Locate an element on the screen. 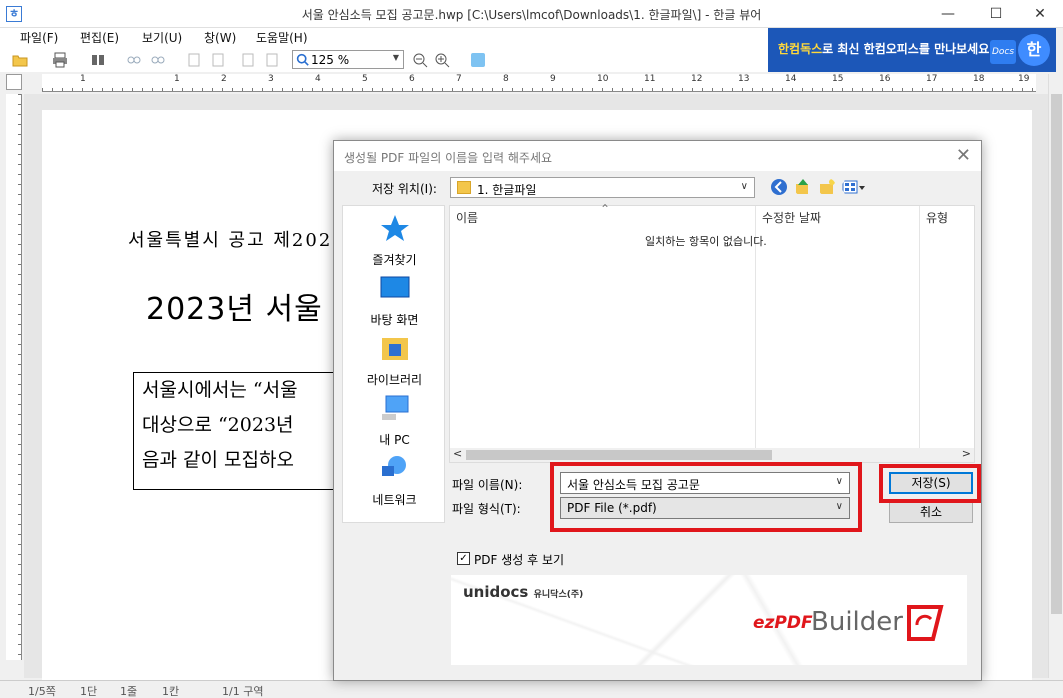  zoom-out-icon is located at coordinates (420, 60).